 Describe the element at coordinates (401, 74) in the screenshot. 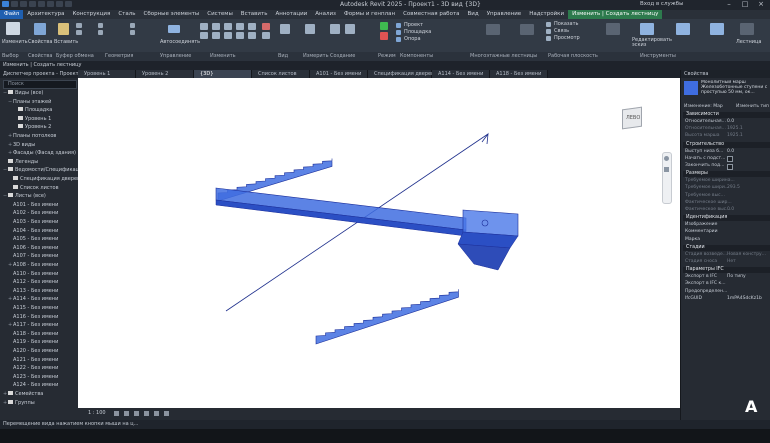

I see `view-tab-5: Спецификация дверей` at that location.